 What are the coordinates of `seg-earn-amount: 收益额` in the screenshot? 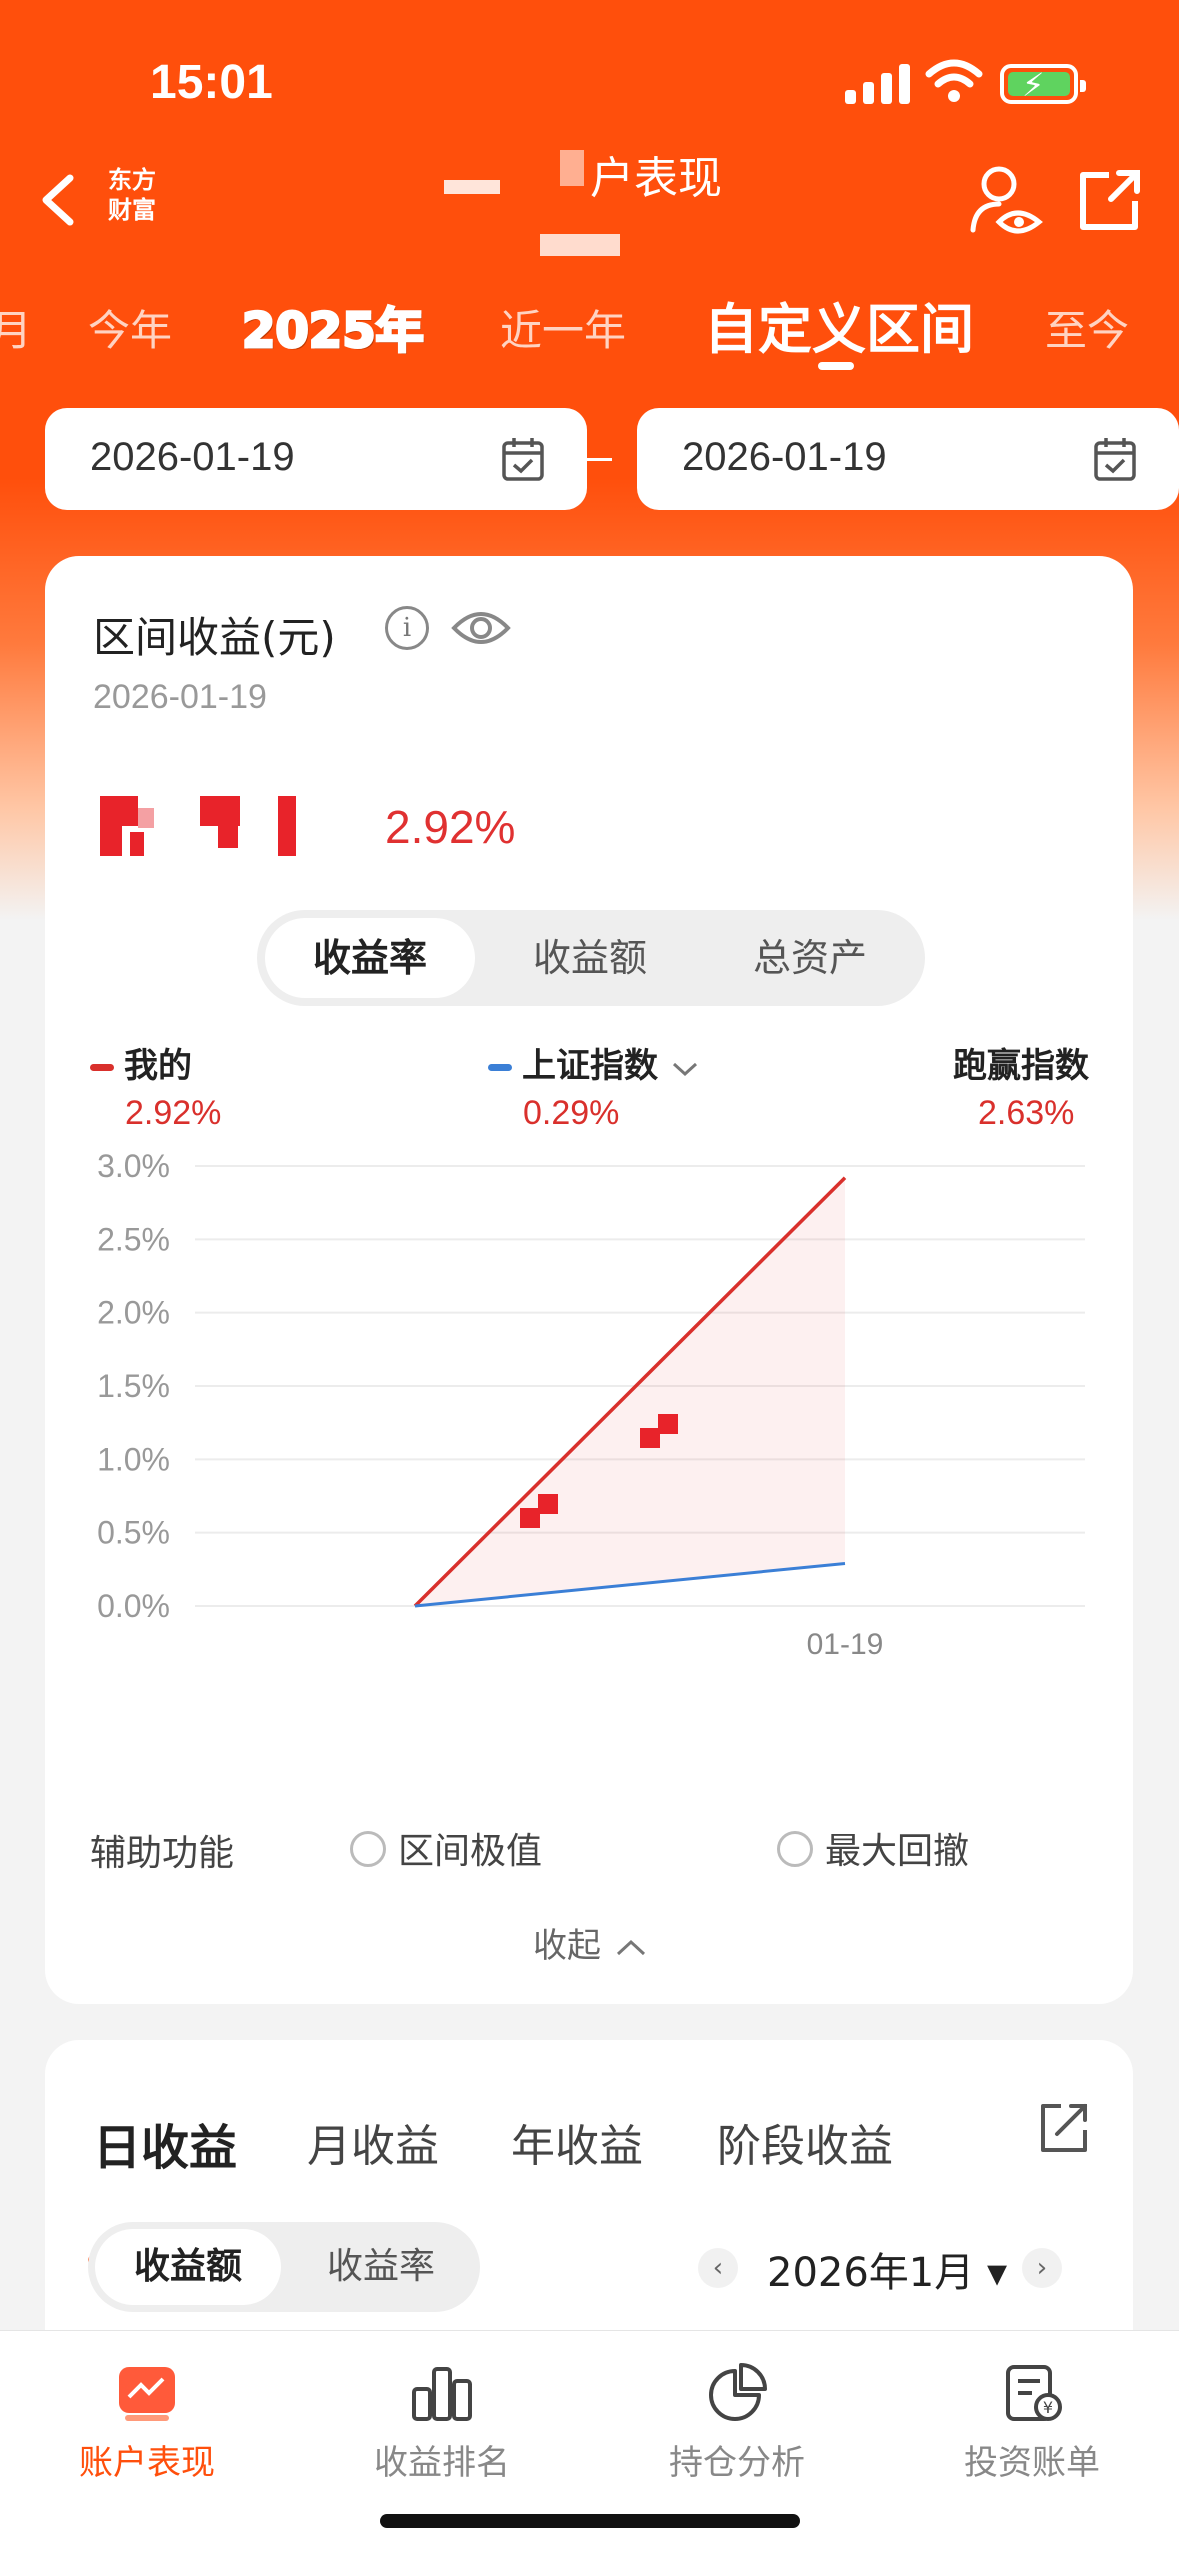 It's located at (188, 2267).